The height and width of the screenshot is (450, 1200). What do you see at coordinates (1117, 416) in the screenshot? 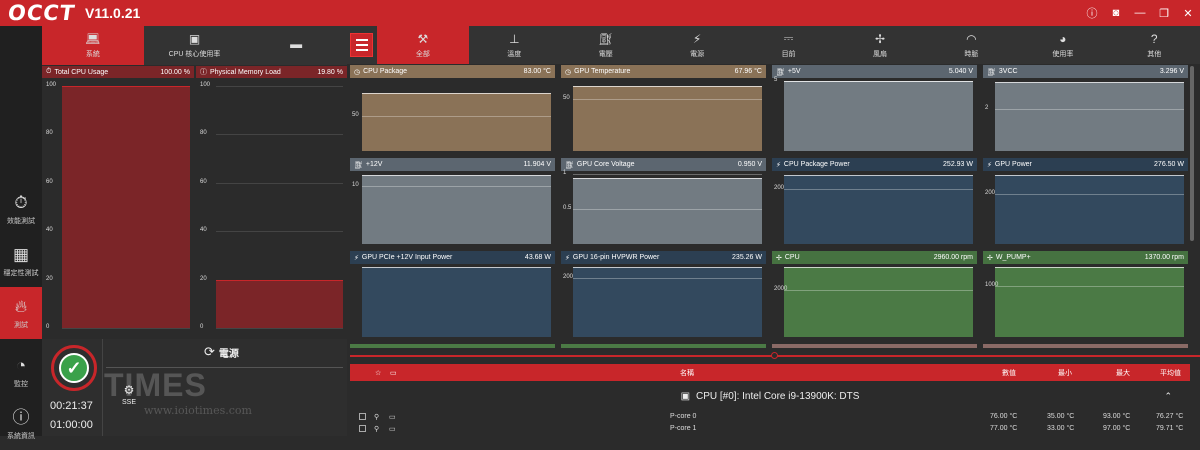
I see `row-max: 93.00 °C` at bounding box center [1117, 416].